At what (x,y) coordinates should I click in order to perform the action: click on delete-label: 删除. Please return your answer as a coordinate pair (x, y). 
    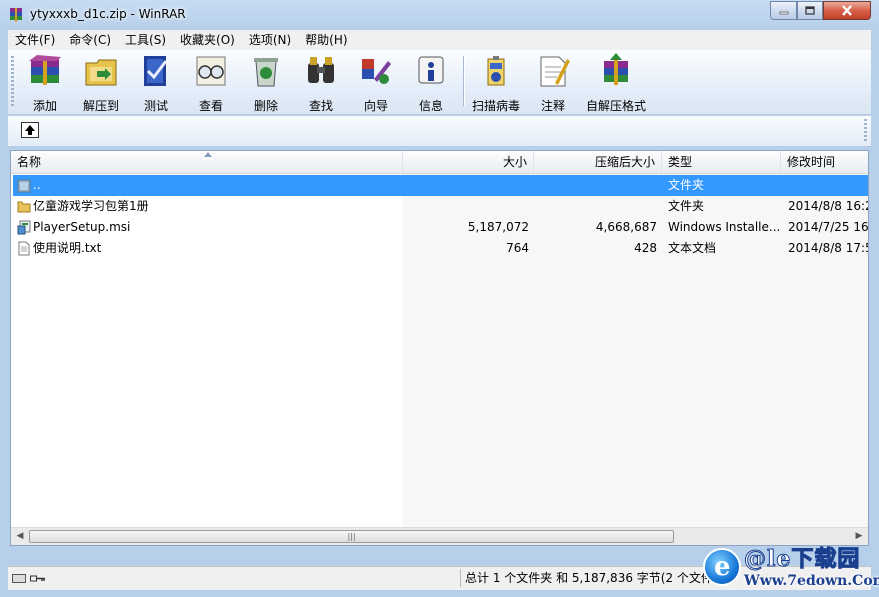
    Looking at the image, I should click on (265, 106).